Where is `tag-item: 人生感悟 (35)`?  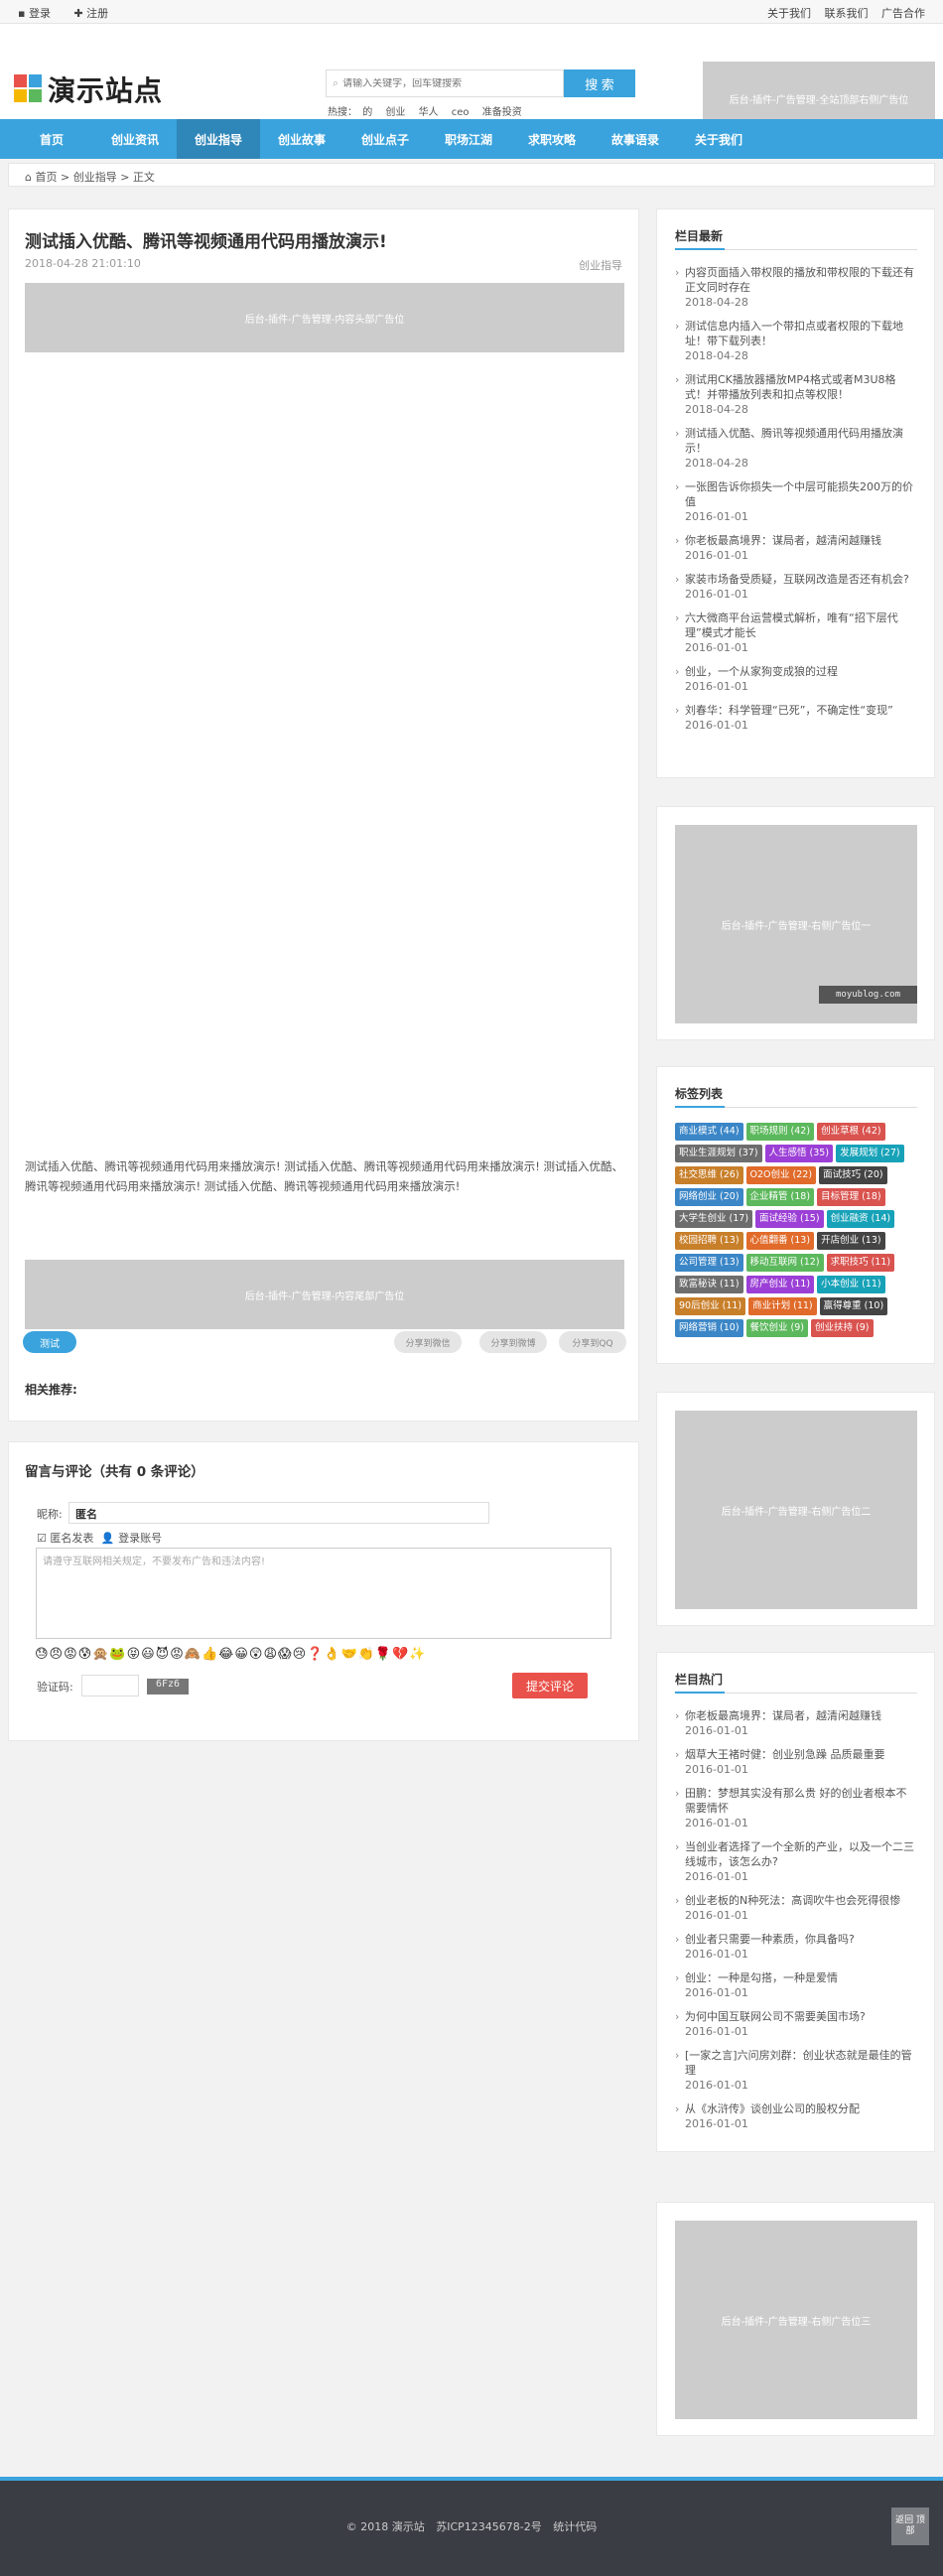 tag-item: 人生感悟 (35) is located at coordinates (799, 1153).